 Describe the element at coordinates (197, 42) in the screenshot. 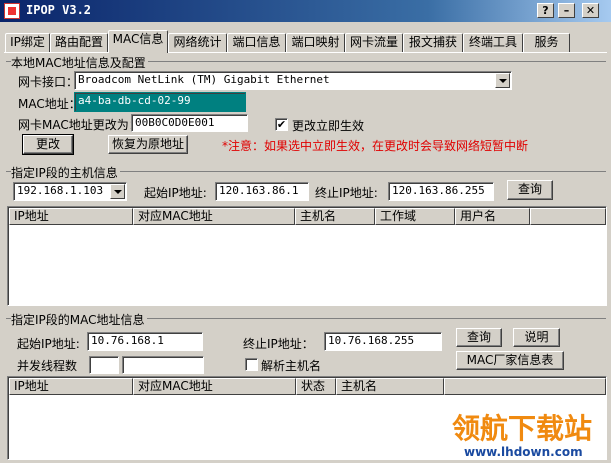

I see `tab-net-stats: 网络统计` at that location.